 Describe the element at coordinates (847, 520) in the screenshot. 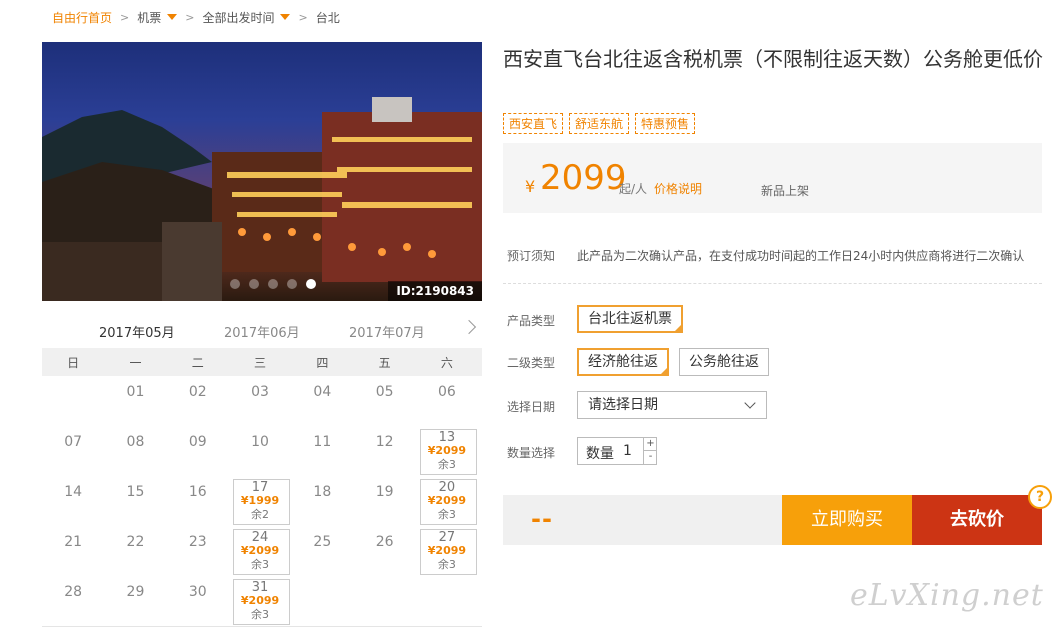

I see `buy-now-button: 立即购买` at that location.